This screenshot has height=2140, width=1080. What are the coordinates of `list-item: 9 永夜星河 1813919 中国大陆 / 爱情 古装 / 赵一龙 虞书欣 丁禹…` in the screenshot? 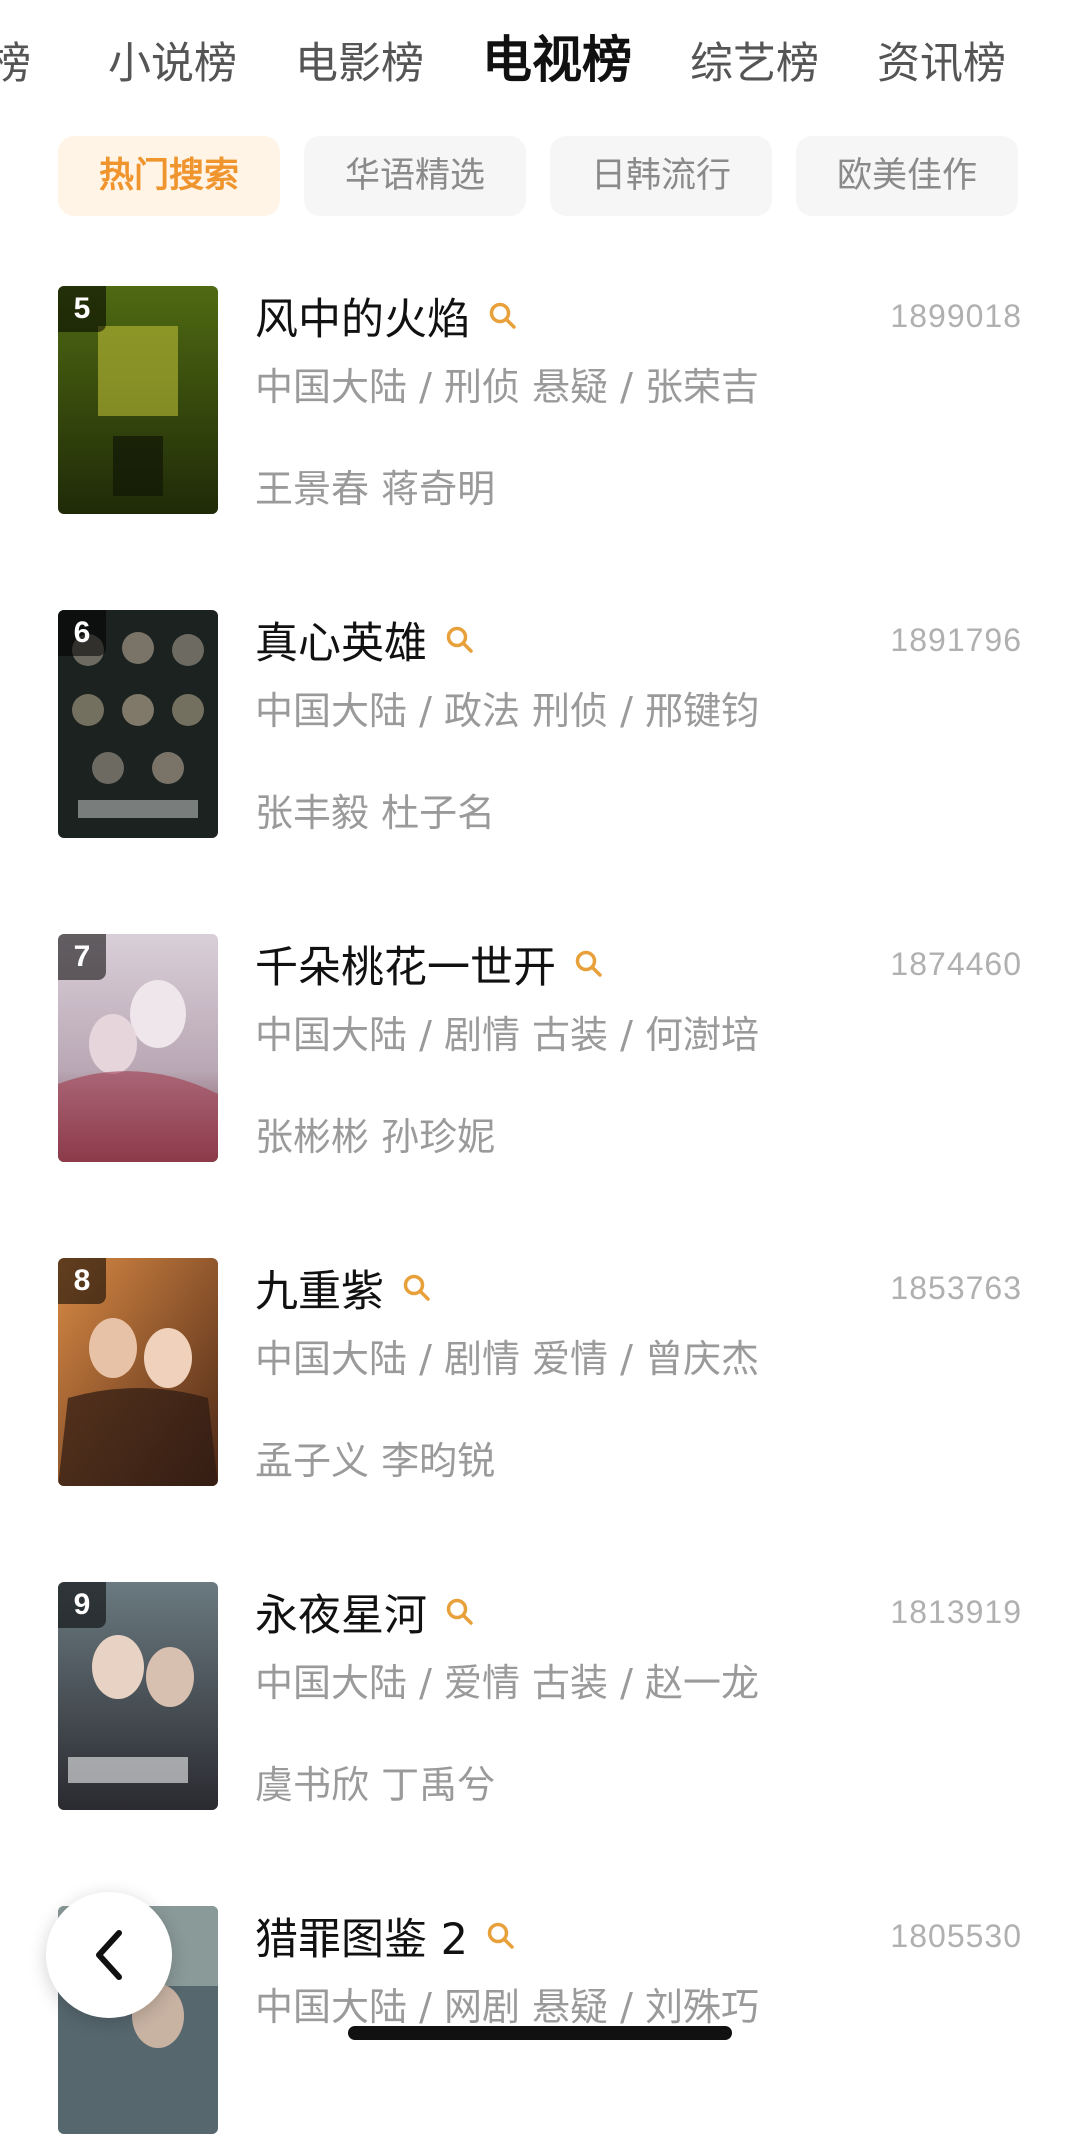 It's located at (540, 1696).